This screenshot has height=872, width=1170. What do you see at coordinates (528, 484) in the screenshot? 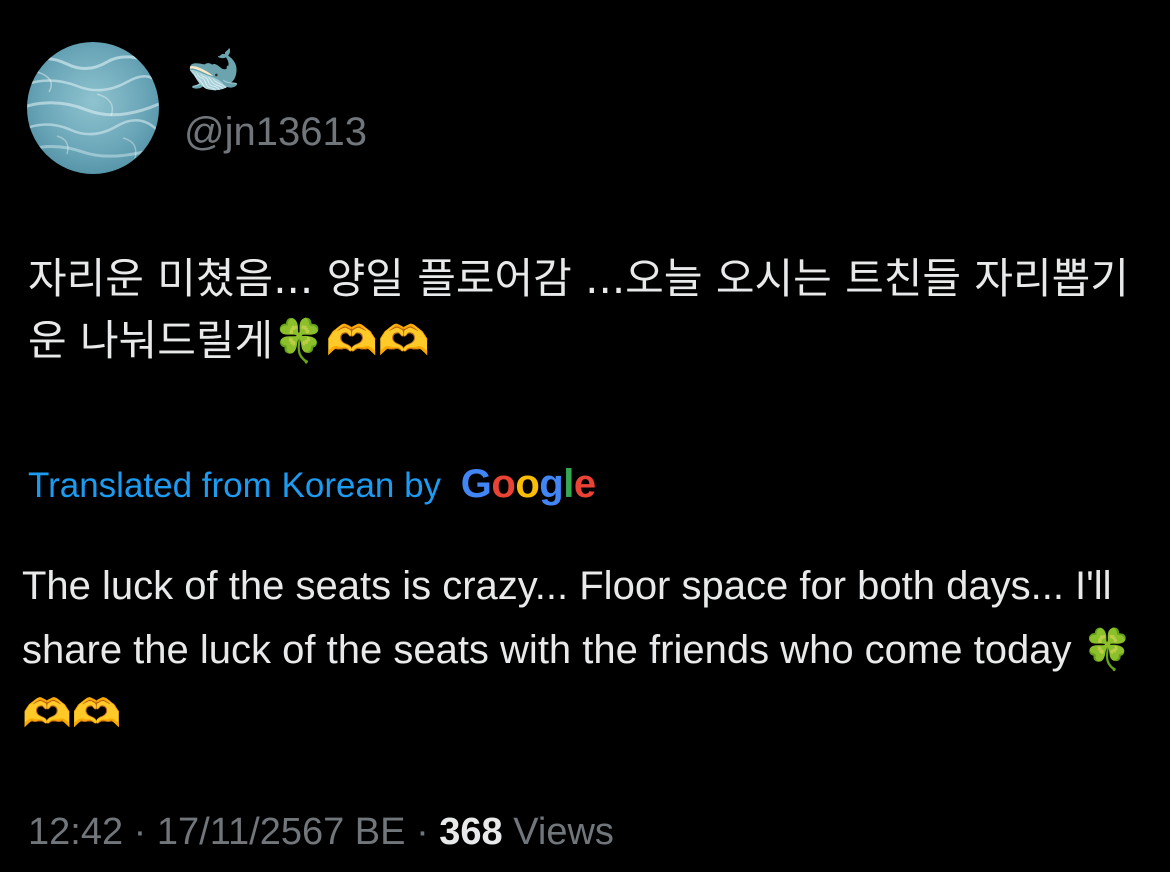
I see `google-logo: Google` at bounding box center [528, 484].